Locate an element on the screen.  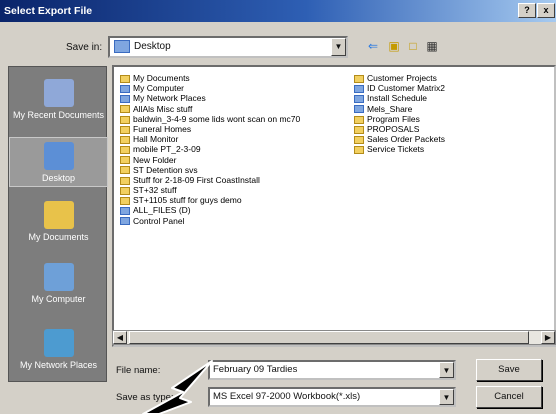
window-title: Select Export File is located at coordinates (48, 11).